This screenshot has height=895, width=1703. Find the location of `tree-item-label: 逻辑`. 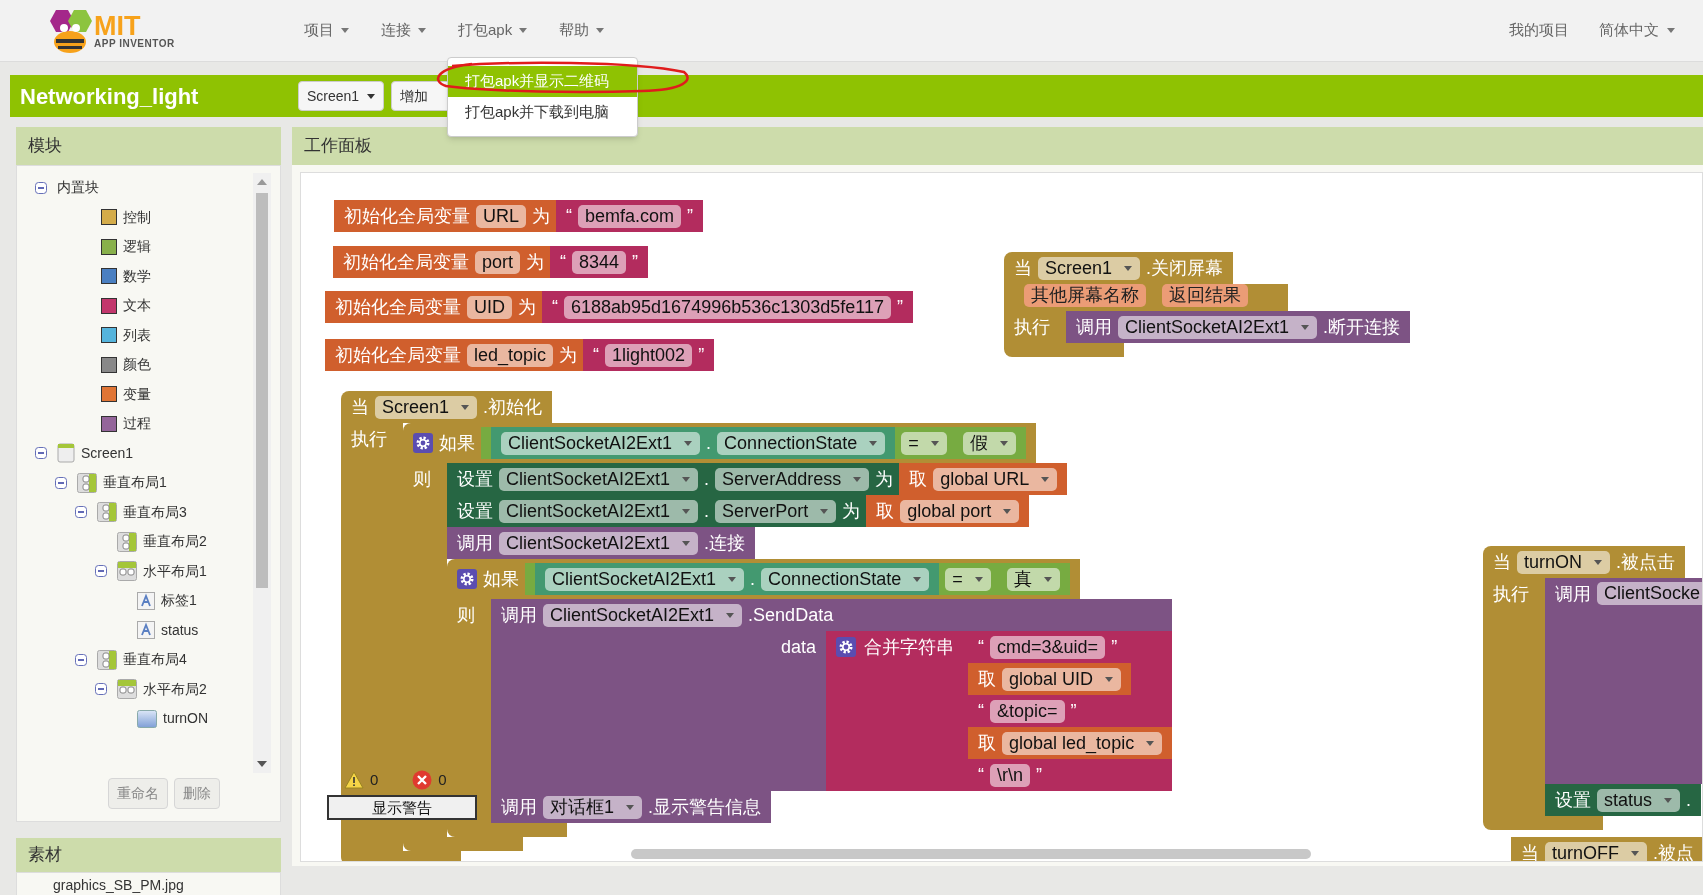

tree-item-label: 逻辑 is located at coordinates (137, 247).